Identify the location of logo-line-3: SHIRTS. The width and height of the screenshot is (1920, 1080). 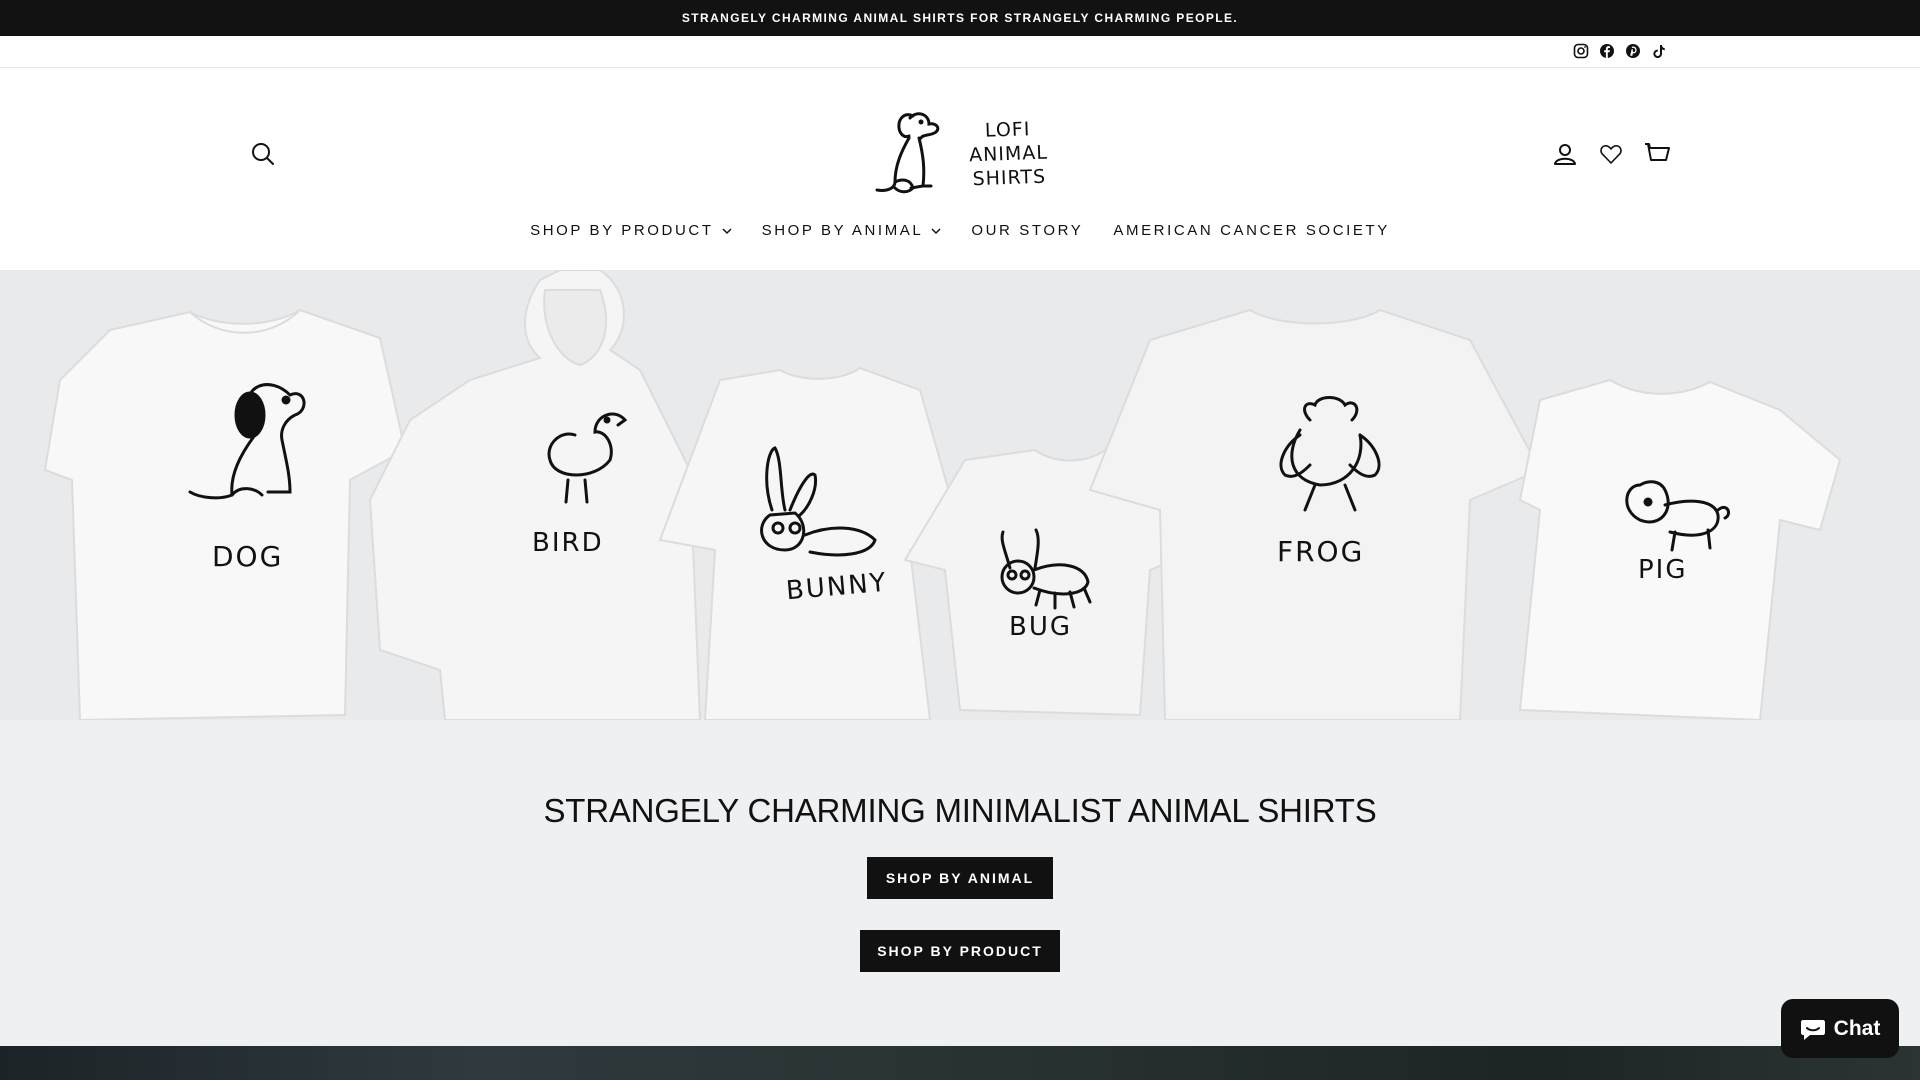
(1009, 178).